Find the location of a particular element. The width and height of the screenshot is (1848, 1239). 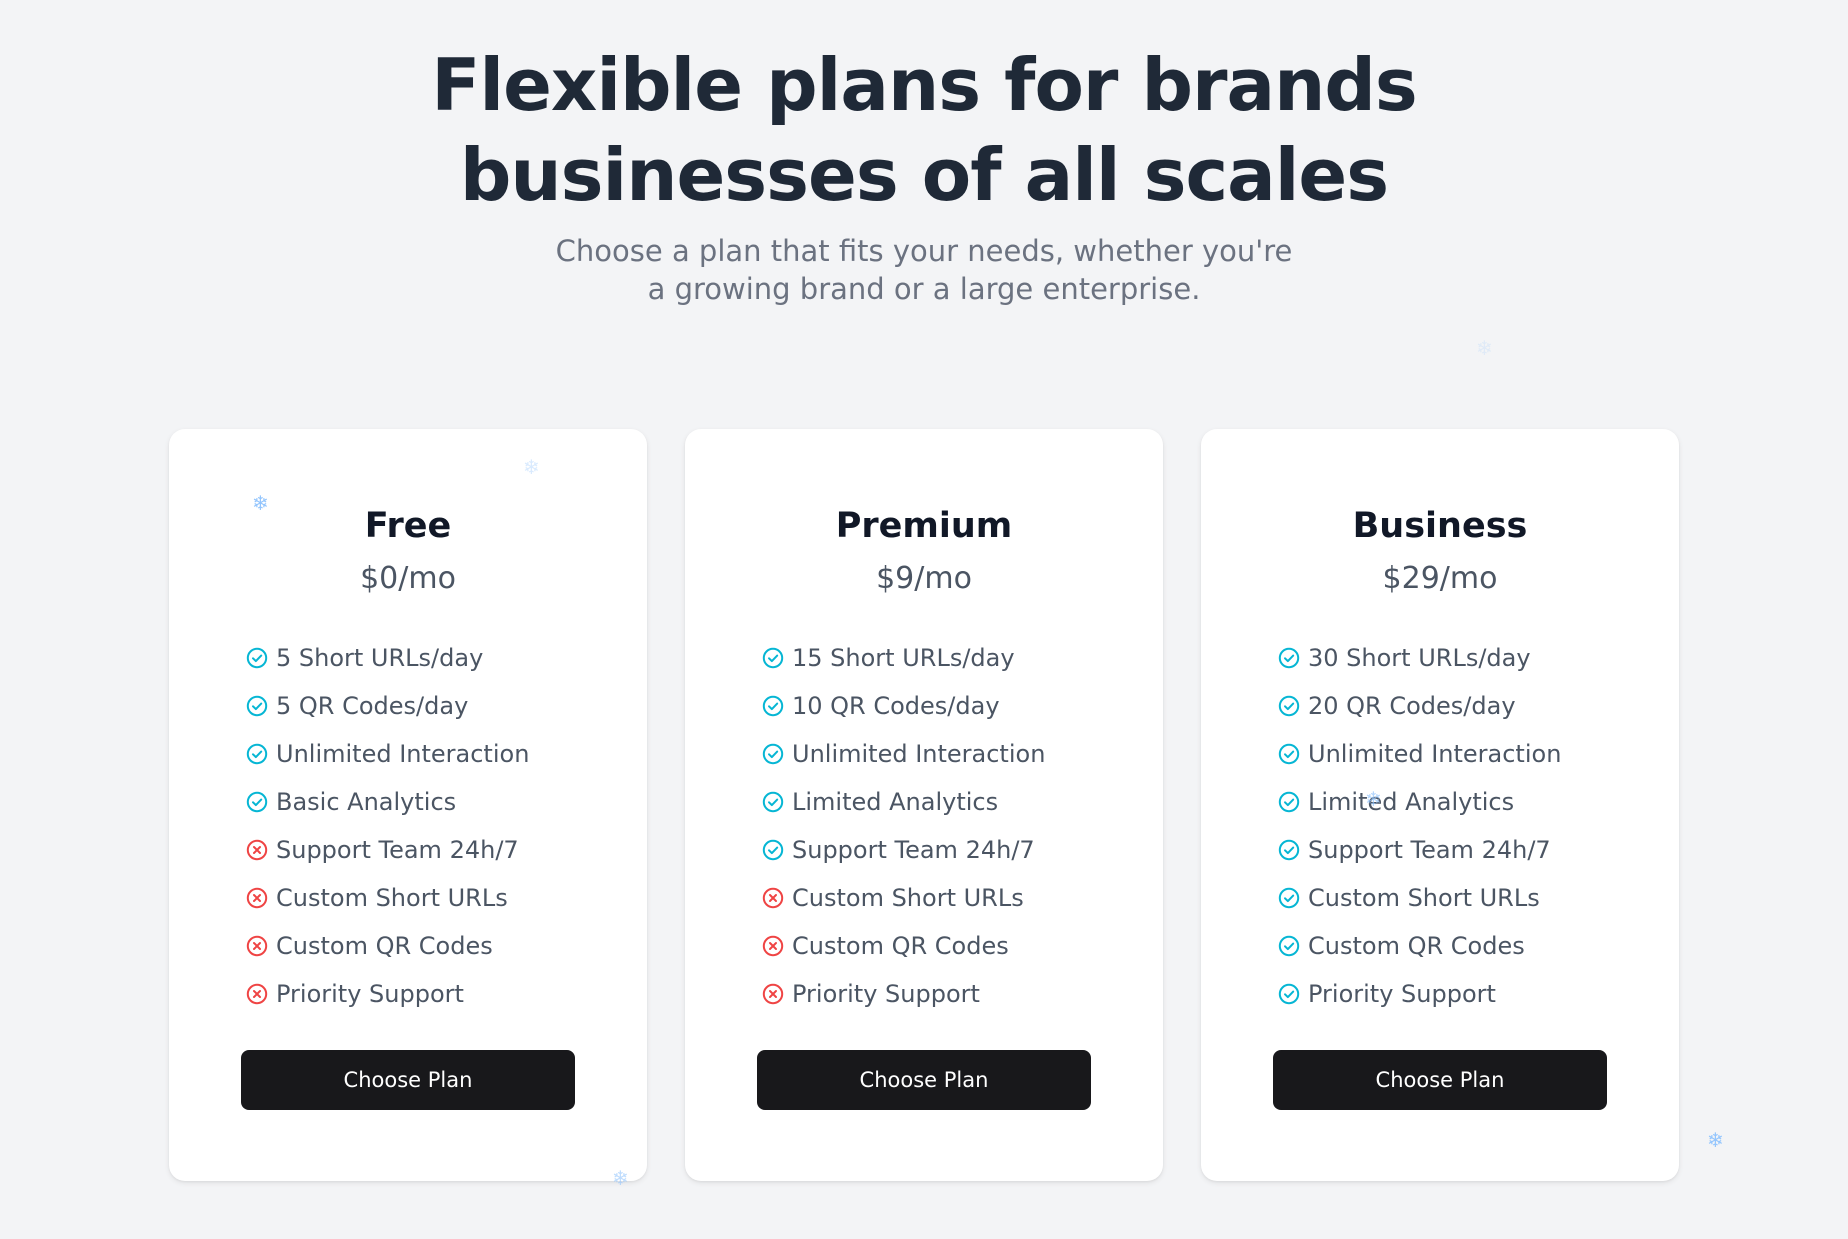

plan-name: Business is located at coordinates (1440, 526).